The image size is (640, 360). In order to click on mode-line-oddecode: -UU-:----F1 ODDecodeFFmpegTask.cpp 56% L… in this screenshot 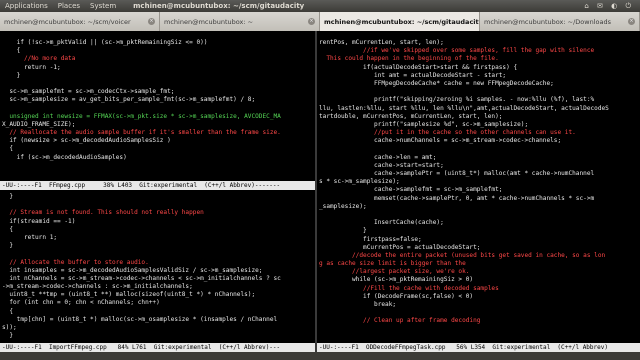, I will do `click(478, 347)`.